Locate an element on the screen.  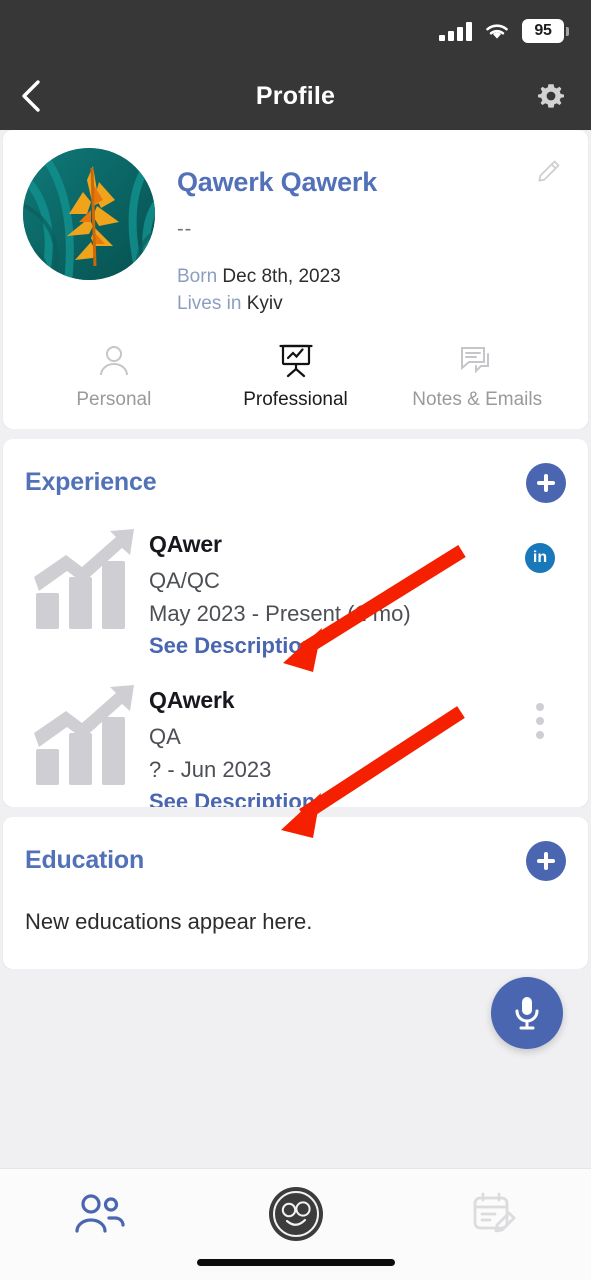
lives-value: Kyiv is located at coordinates (264, 304).